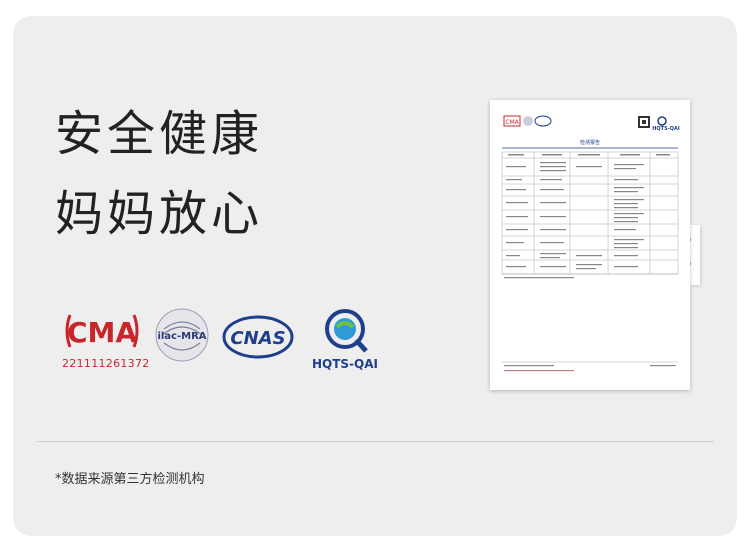 The width and height of the screenshot is (750, 554). What do you see at coordinates (344, 364) in the screenshot?
I see `hqts-qai-text: HQTS-QAI` at bounding box center [344, 364].